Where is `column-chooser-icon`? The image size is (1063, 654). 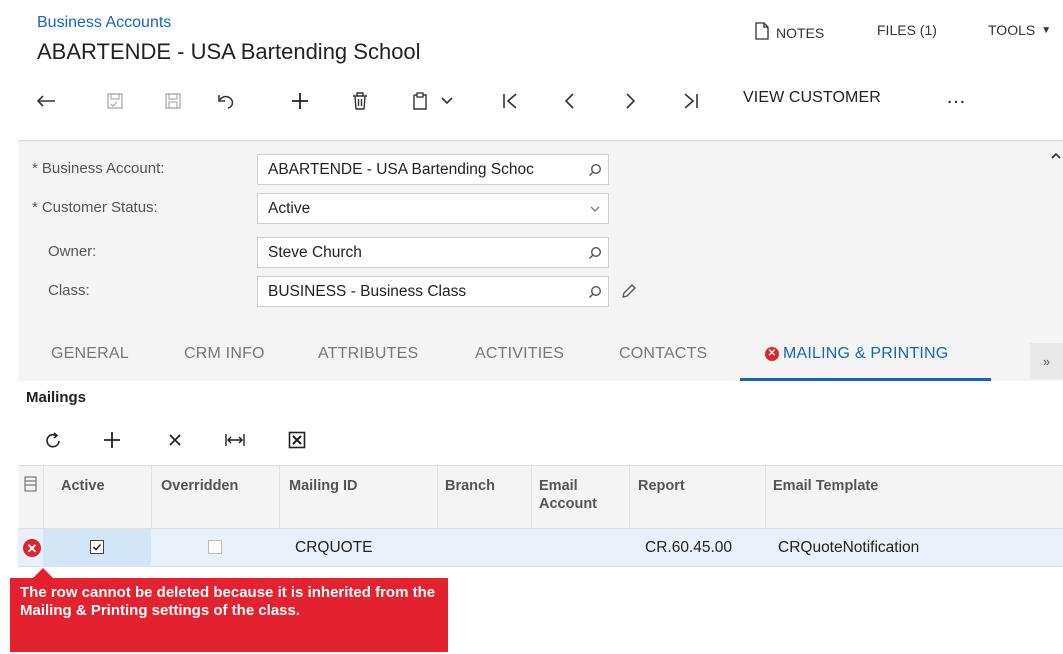
column-chooser-icon is located at coordinates (30, 486).